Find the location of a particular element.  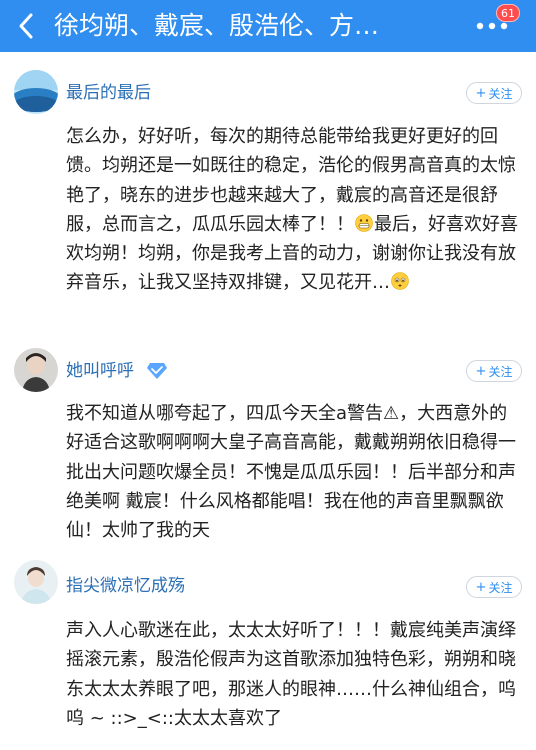

username: 指尖微凉忆成殇 is located at coordinates (125, 586).